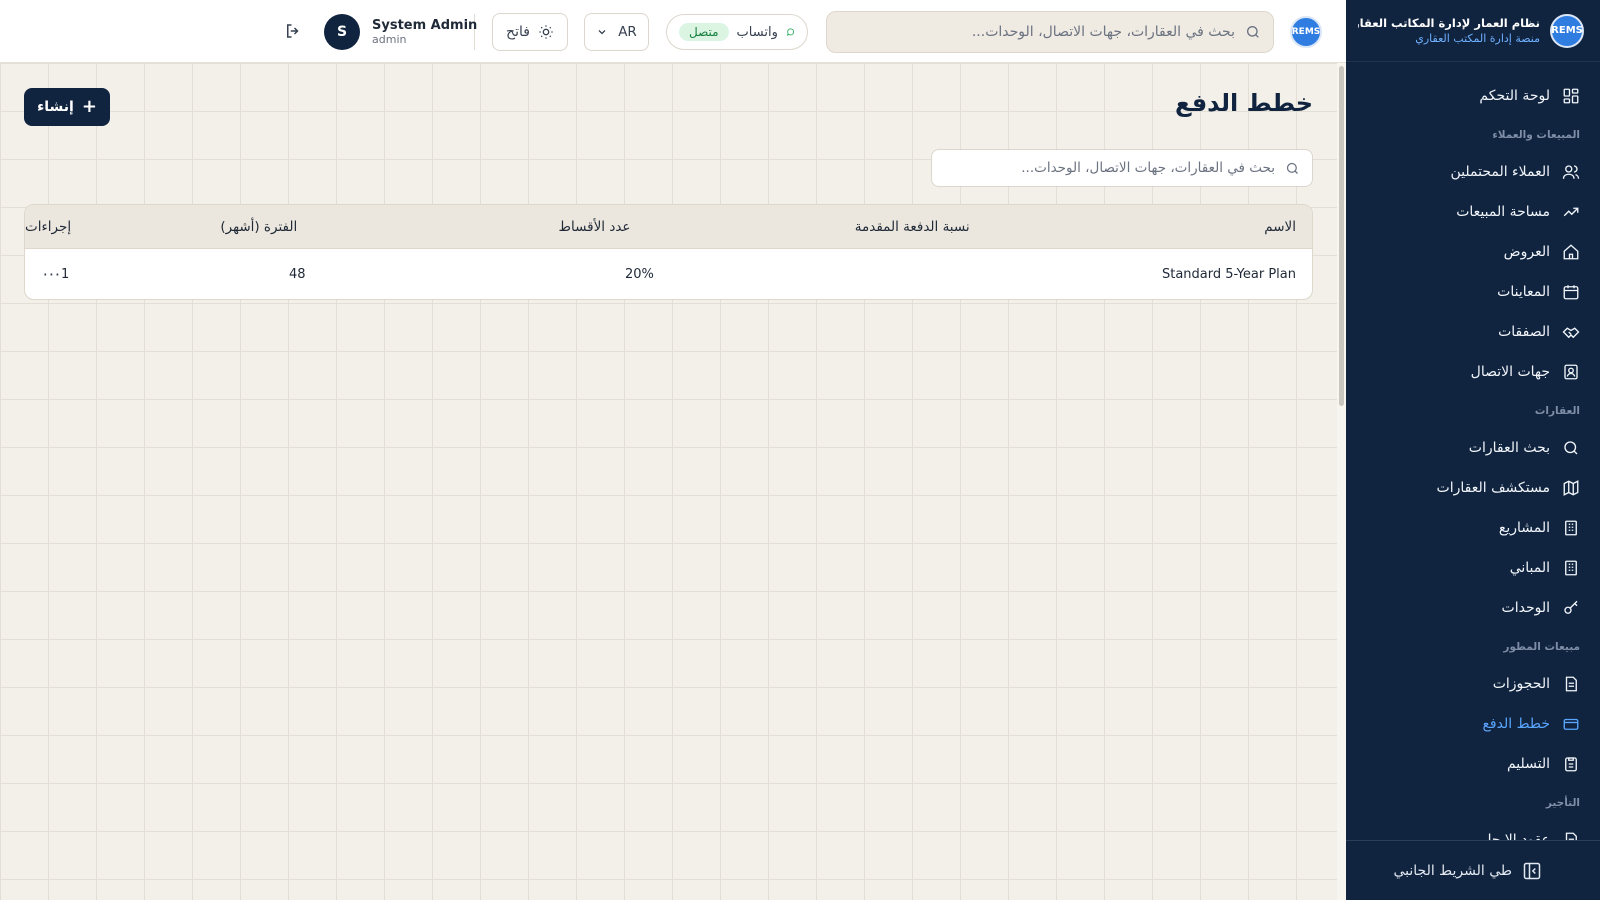 The height and width of the screenshot is (900, 1600). Describe the element at coordinates (1469, 608) in the screenshot. I see `sidebar-item-units: الوحدات` at that location.